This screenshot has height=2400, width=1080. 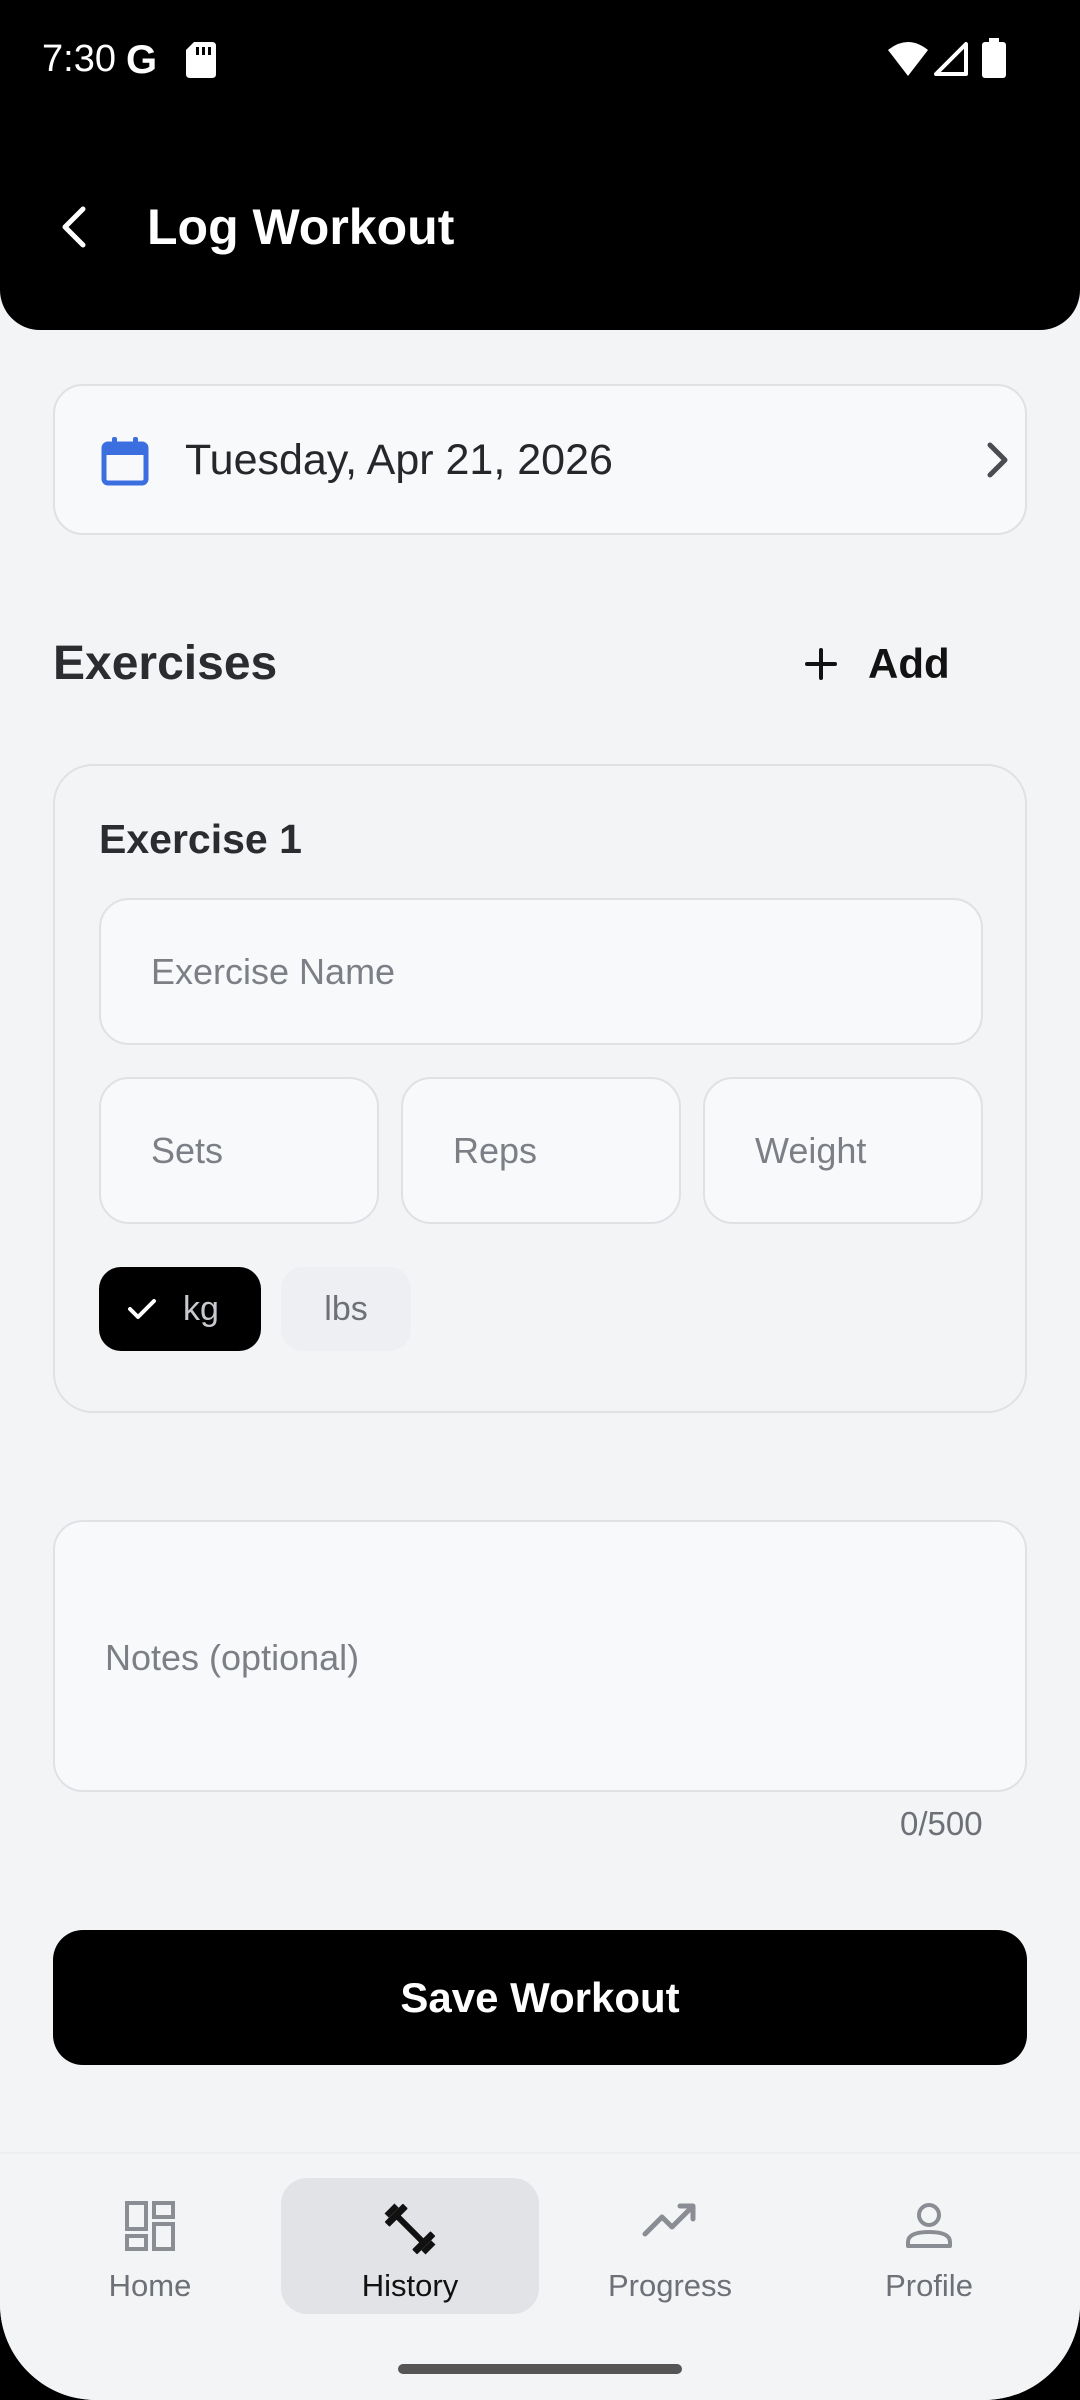 I want to click on nav-label: Progress, so click(x=670, y=2285).